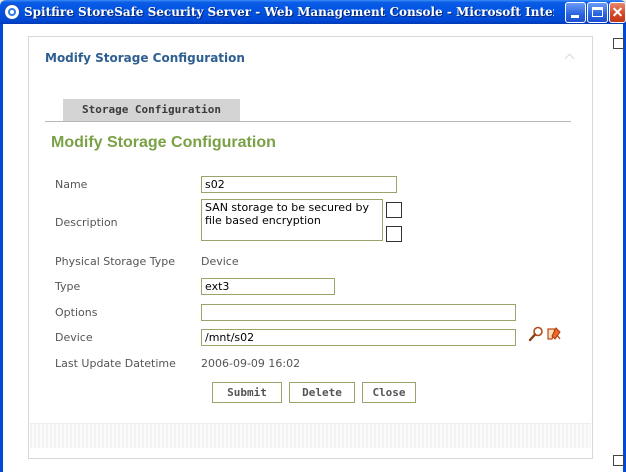  I want to click on internet-explorer-icon, so click(12, 12).